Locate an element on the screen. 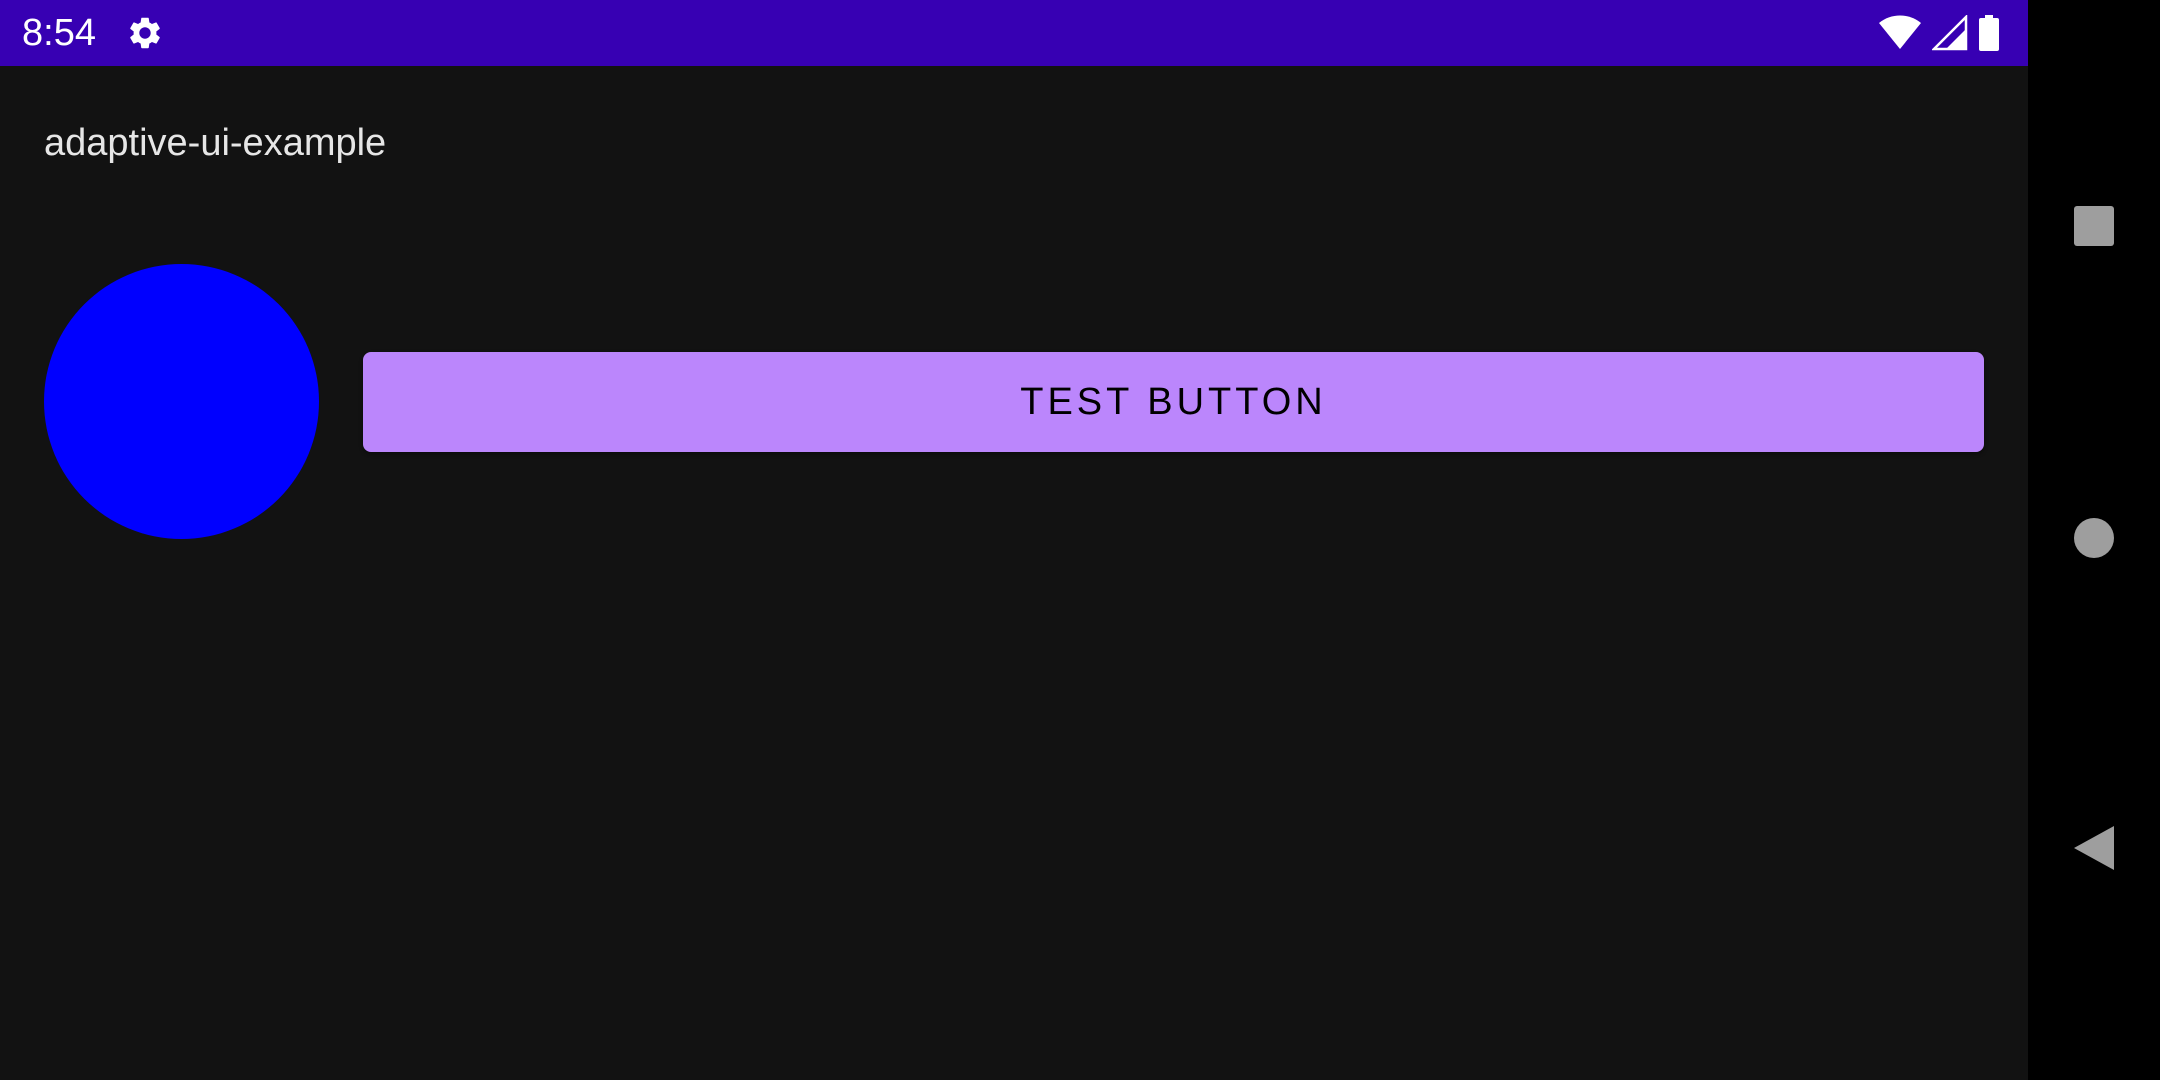 This screenshot has width=2160, height=1080. status-time: 8:54 is located at coordinates (59, 33).